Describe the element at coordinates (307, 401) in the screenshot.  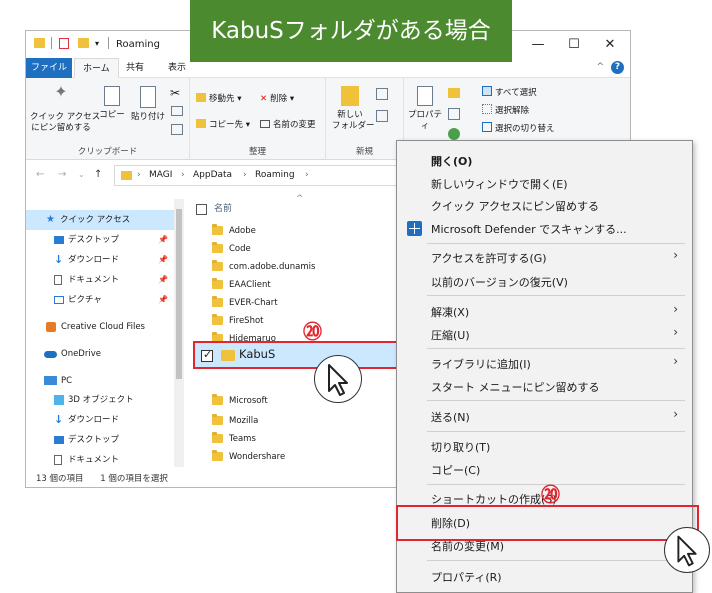
I see `list-item: Microsoft` at that location.